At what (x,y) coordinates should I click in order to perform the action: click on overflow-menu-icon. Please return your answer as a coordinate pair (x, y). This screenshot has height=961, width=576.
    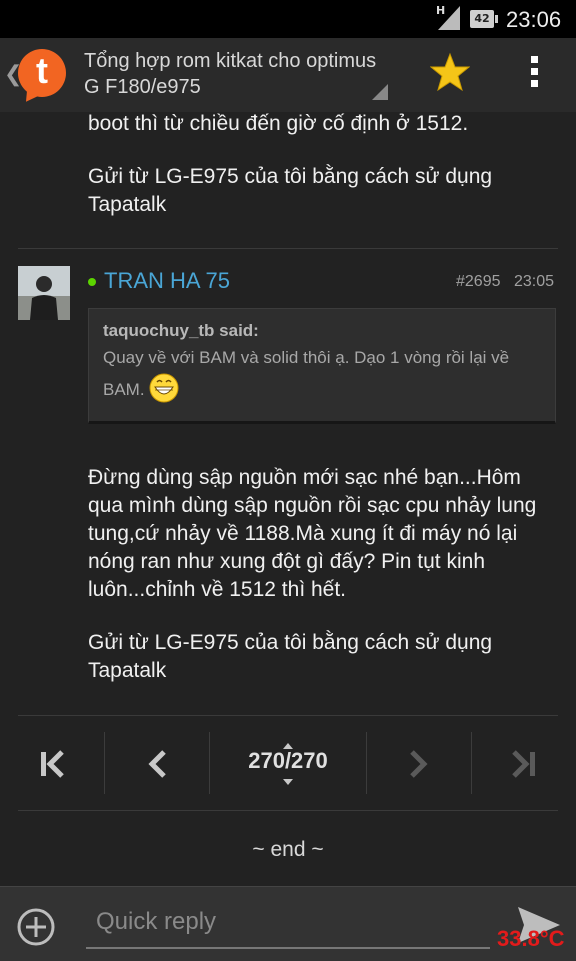
    Looking at the image, I should click on (534, 74).